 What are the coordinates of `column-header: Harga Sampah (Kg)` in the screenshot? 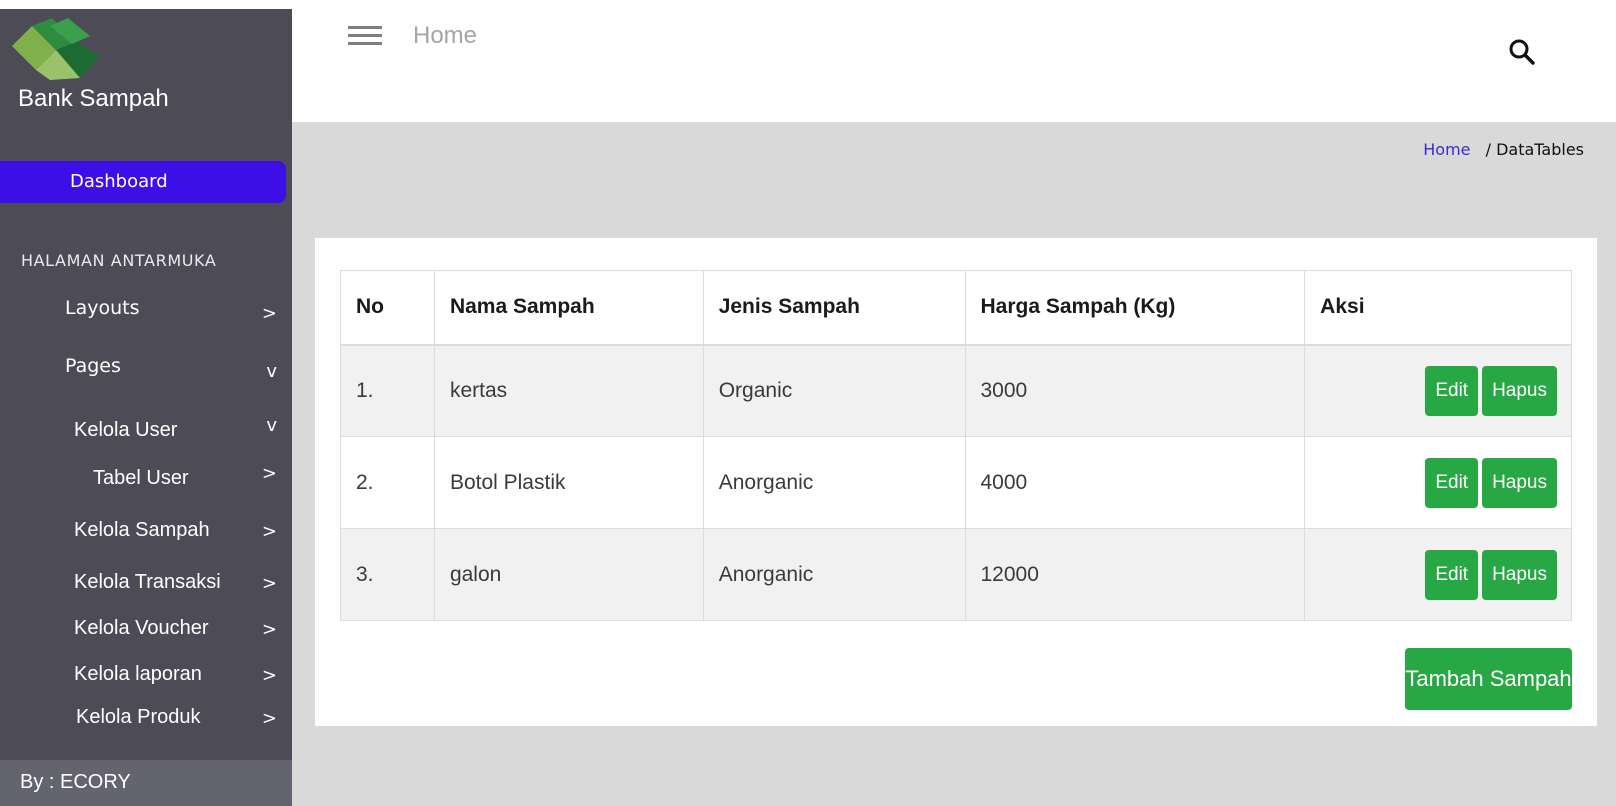 It's located at (1135, 308).